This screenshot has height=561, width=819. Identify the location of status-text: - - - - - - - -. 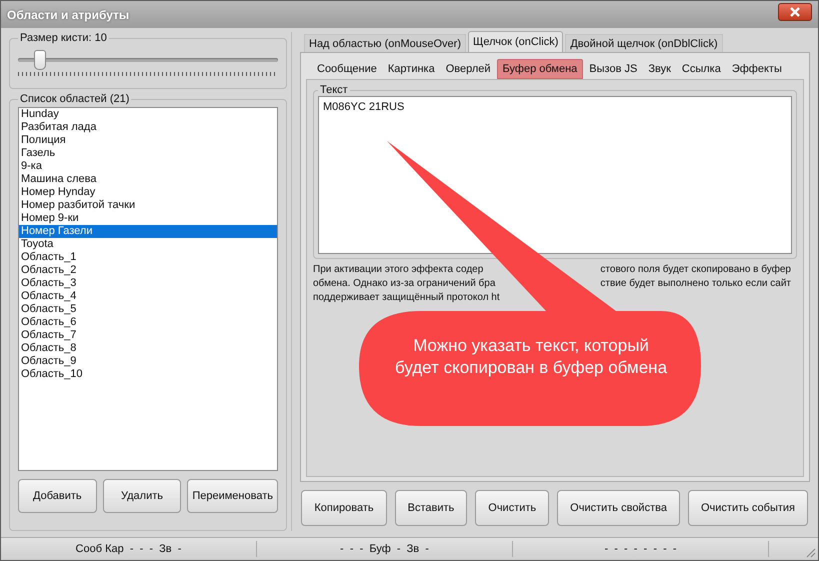
(640, 549).